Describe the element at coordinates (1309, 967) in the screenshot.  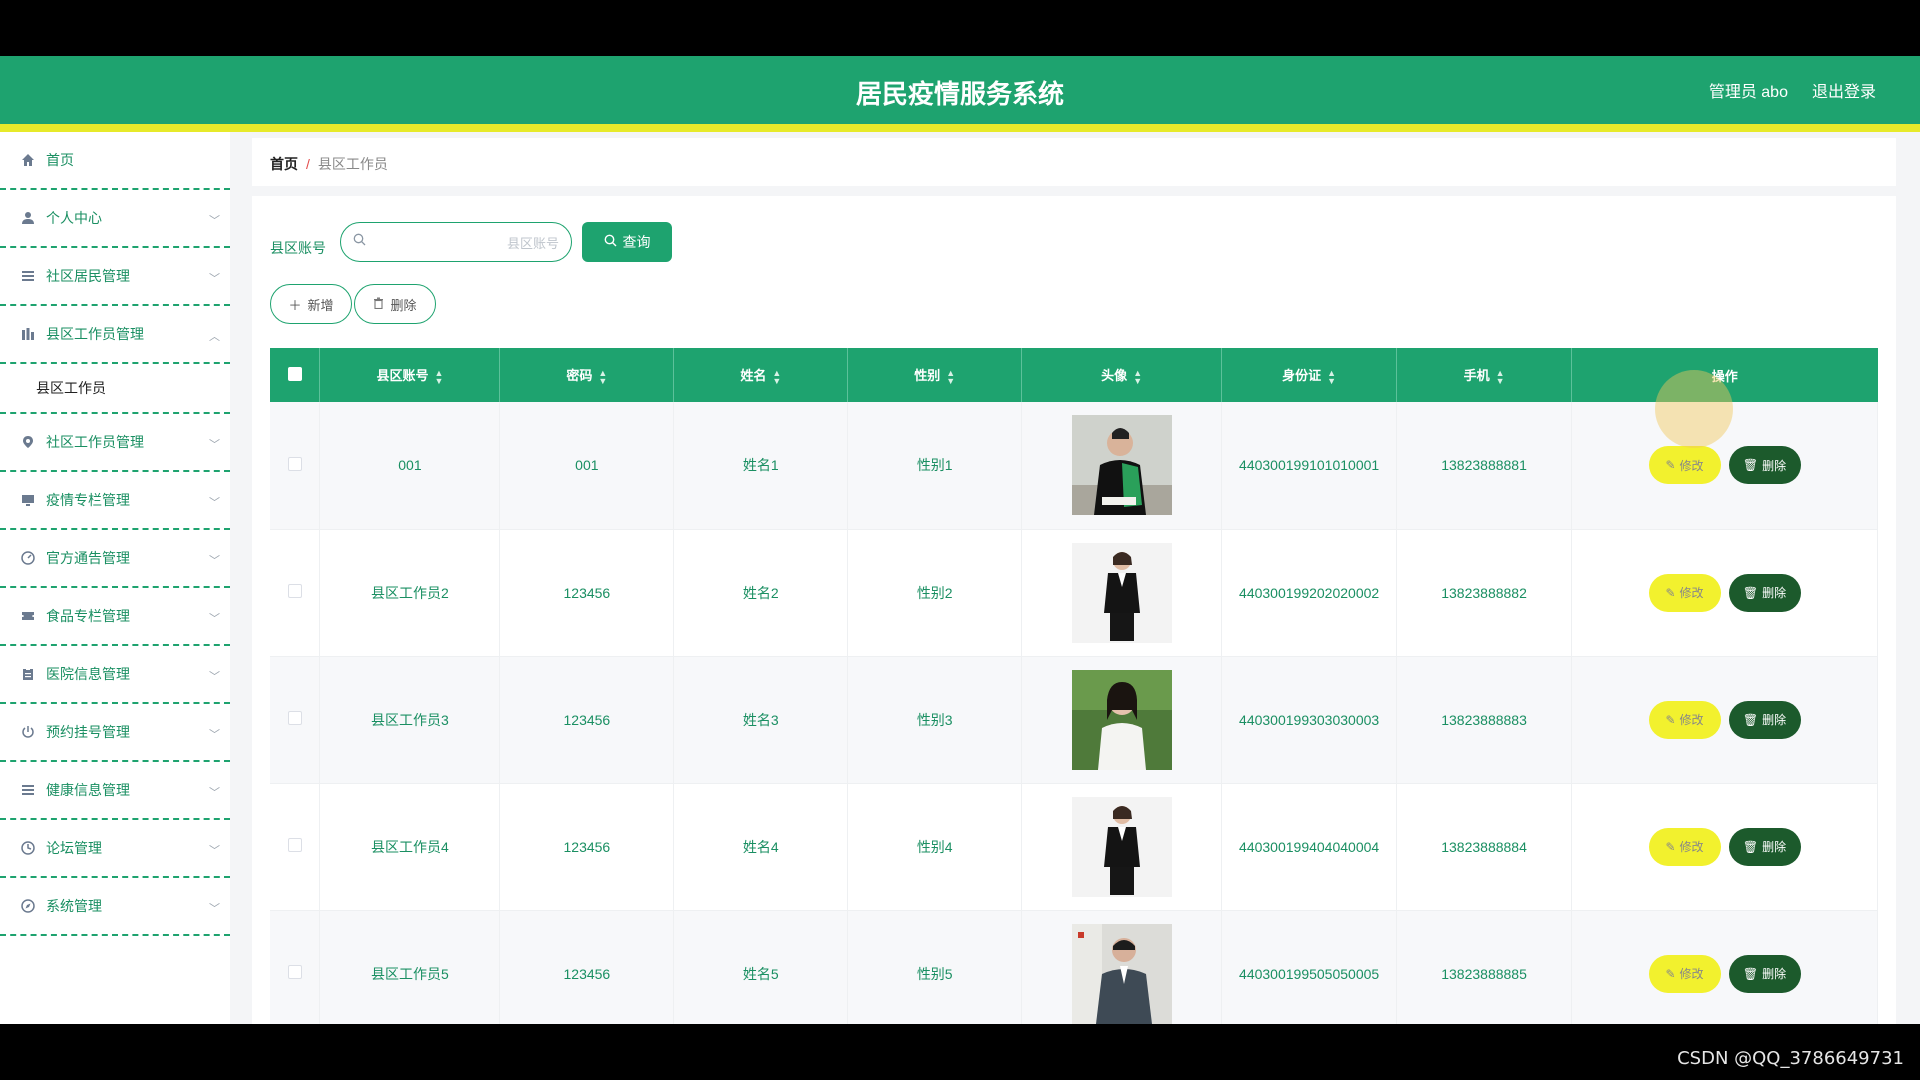
I see `cell-id-card: 440300199505050005` at that location.